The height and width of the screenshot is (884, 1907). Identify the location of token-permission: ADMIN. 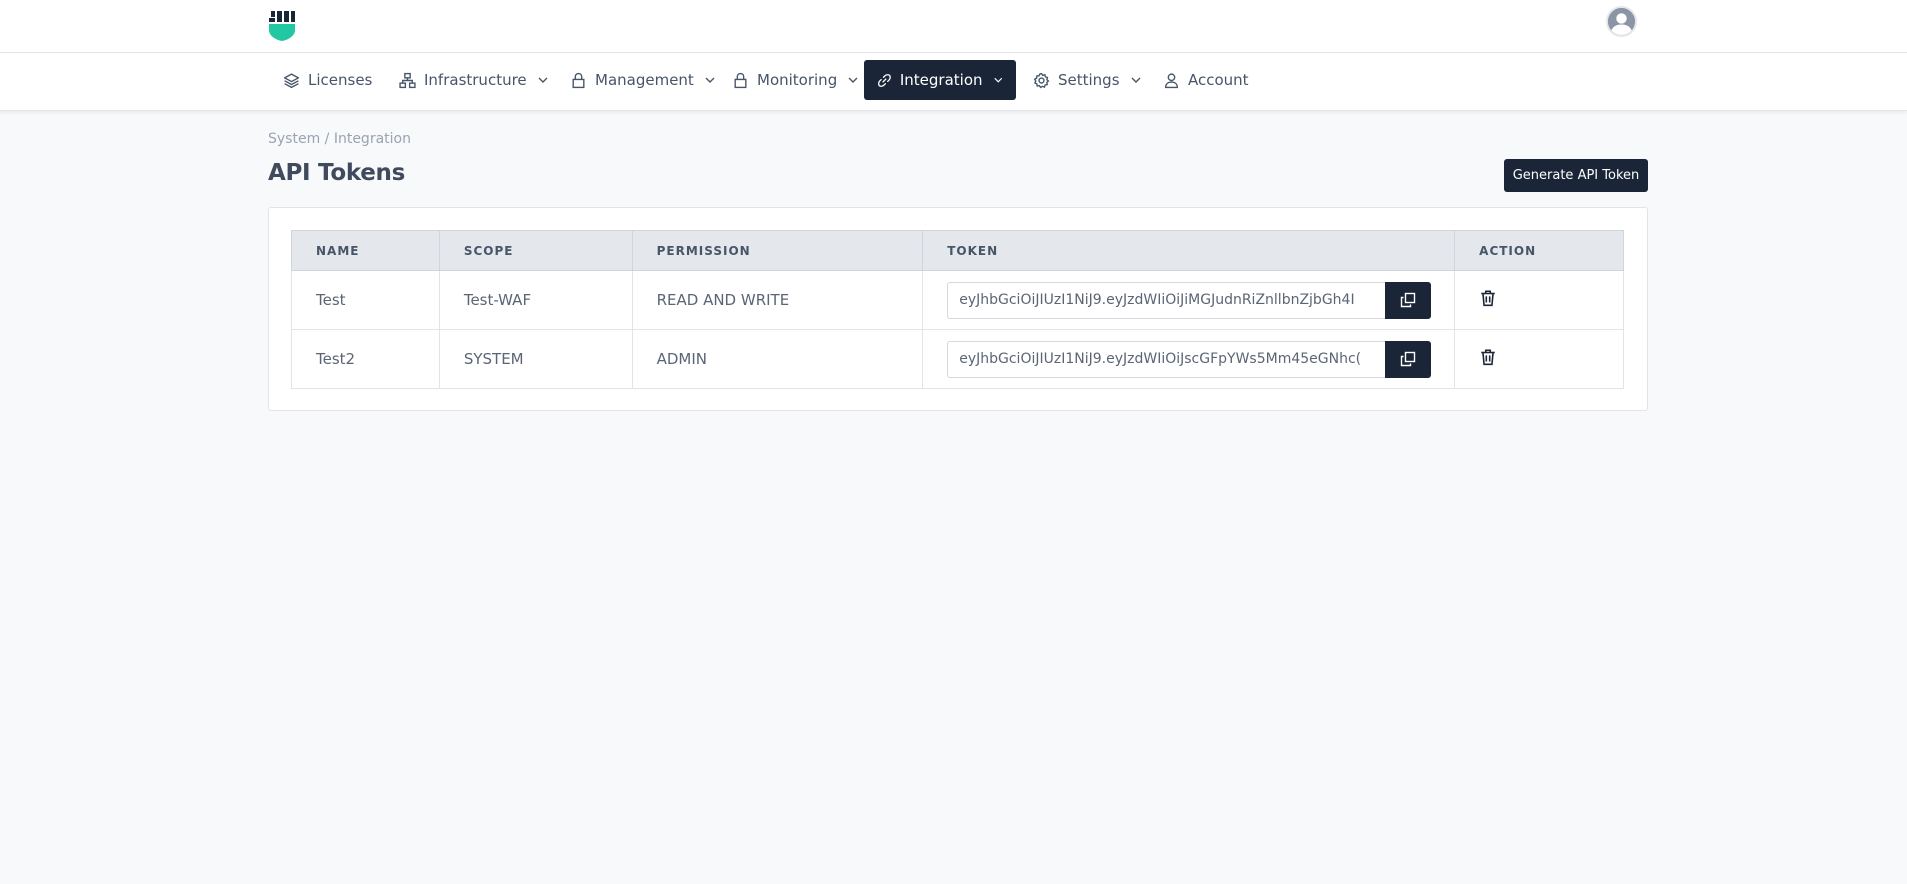
(777, 359).